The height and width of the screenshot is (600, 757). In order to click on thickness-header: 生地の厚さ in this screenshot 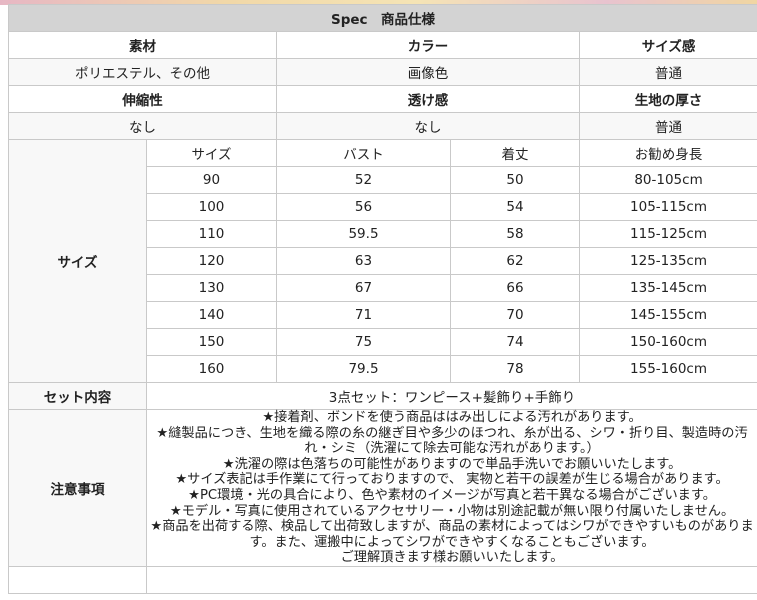, I will do `click(667, 99)`.